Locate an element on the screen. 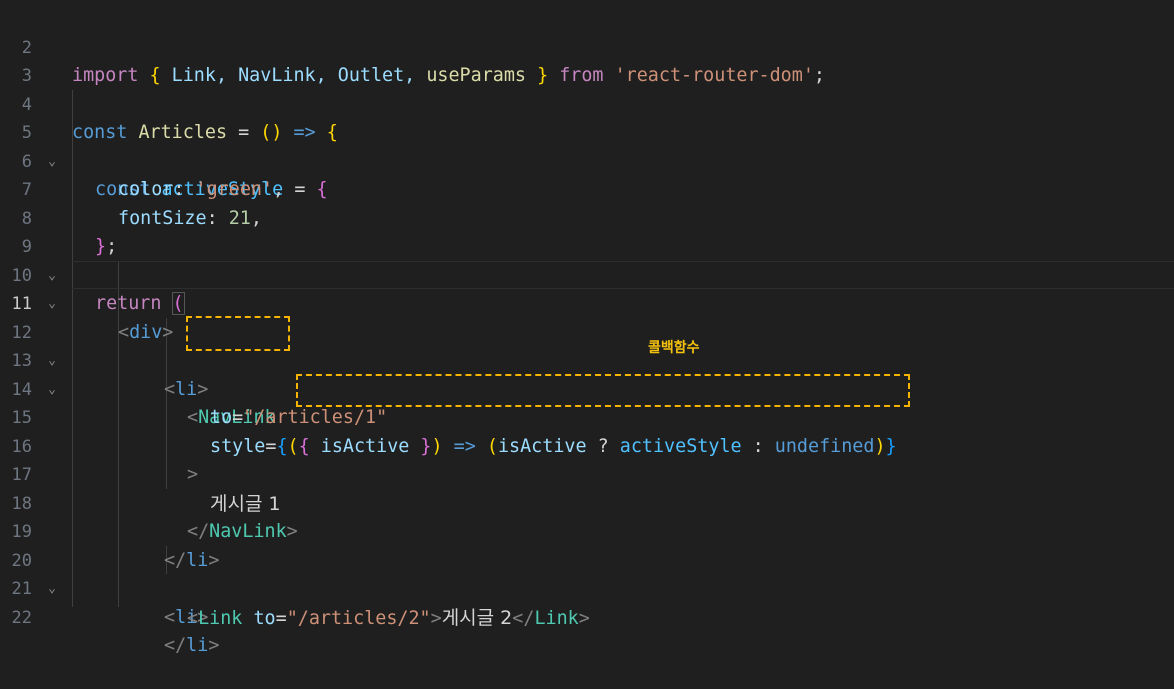  code-line: 6 color: 'green', is located at coordinates (587, 160).